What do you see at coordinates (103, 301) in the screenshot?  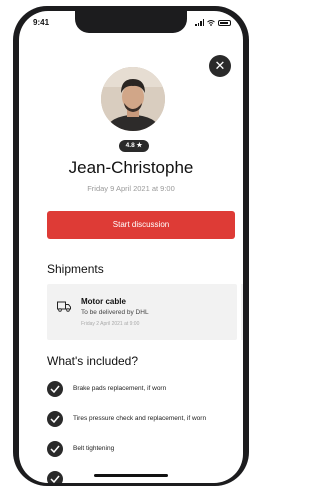 I see `shipment-title: Motor cable` at bounding box center [103, 301].